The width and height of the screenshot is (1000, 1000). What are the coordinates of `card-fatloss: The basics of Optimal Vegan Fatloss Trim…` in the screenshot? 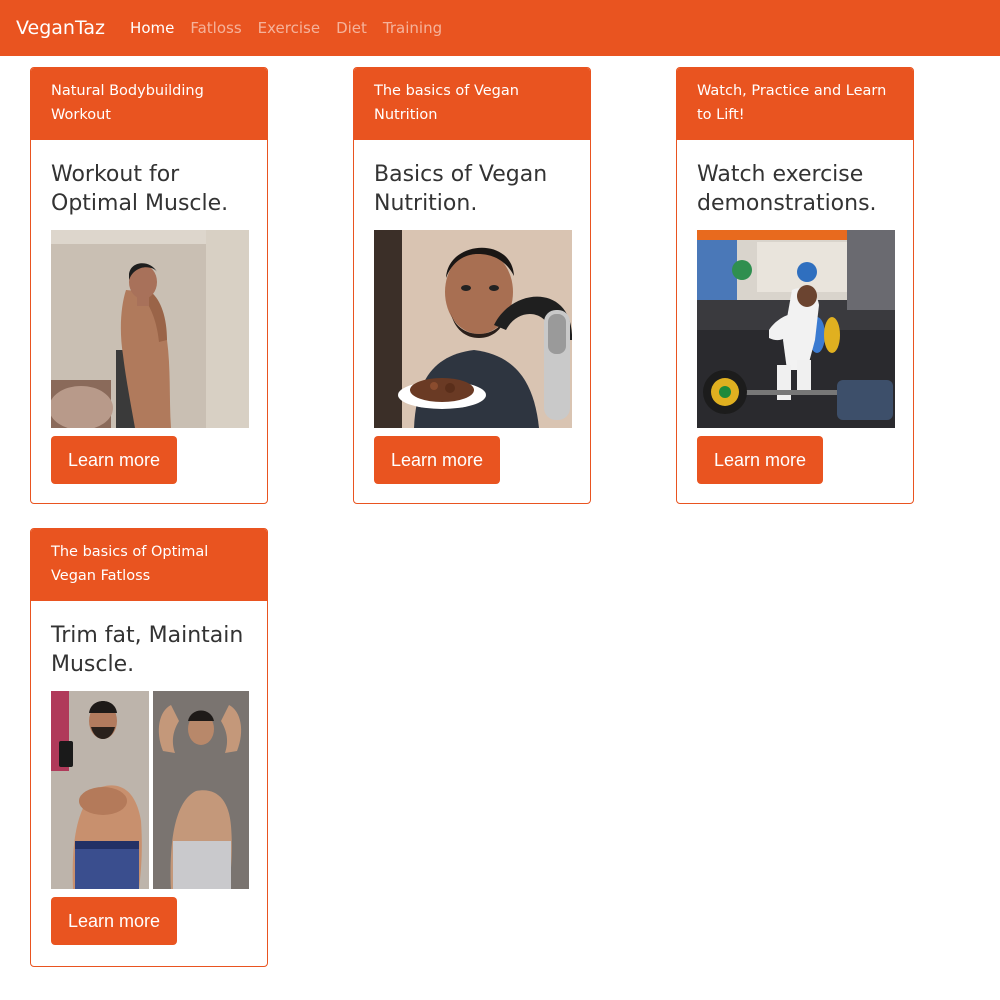 It's located at (149, 747).